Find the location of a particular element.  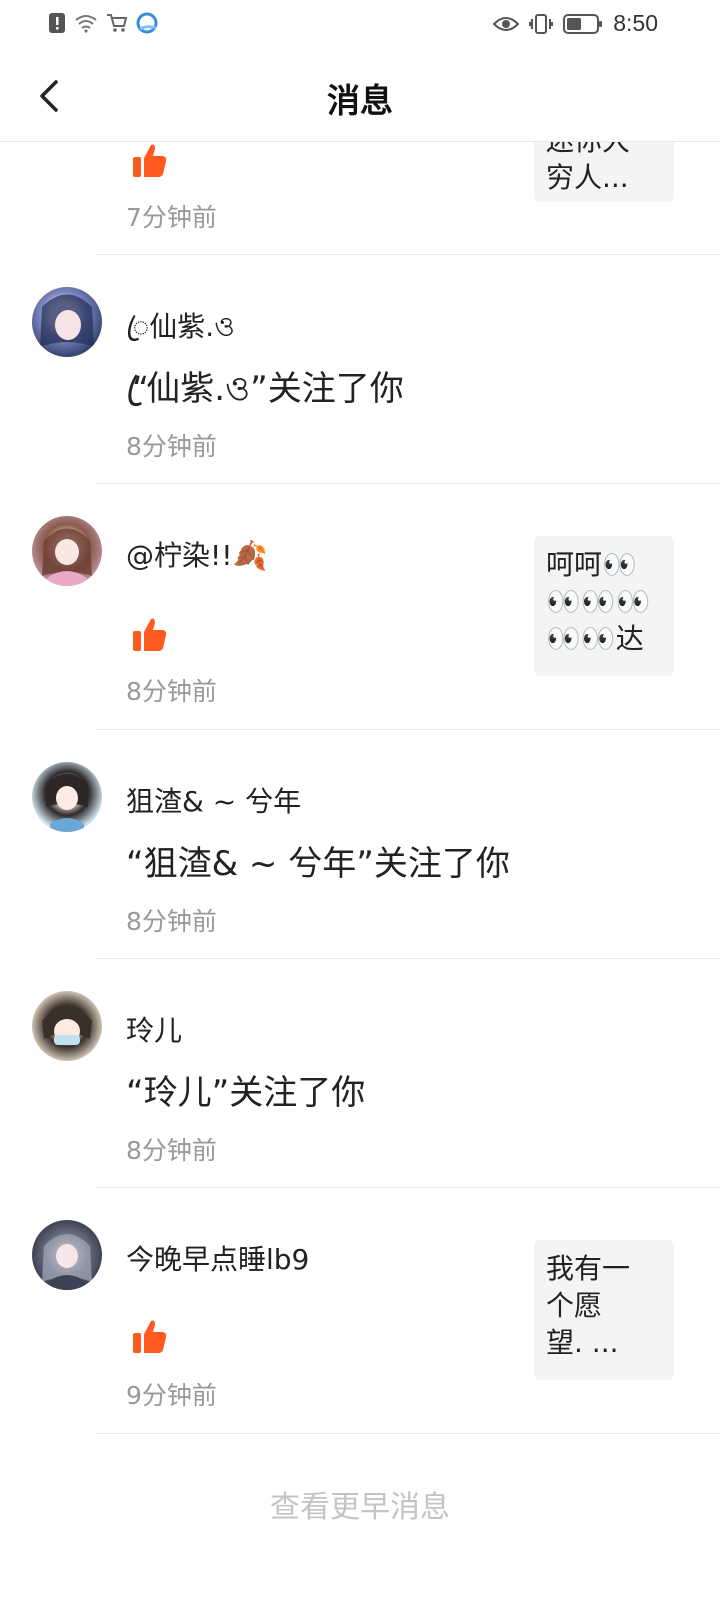

page-title: 消息 is located at coordinates (360, 100).